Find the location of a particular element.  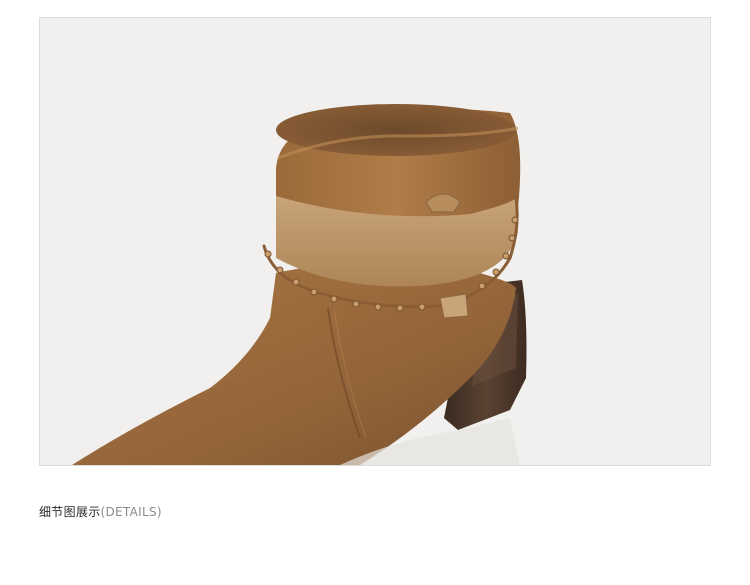

caption-zh: 细节图展示 is located at coordinates (70, 512).